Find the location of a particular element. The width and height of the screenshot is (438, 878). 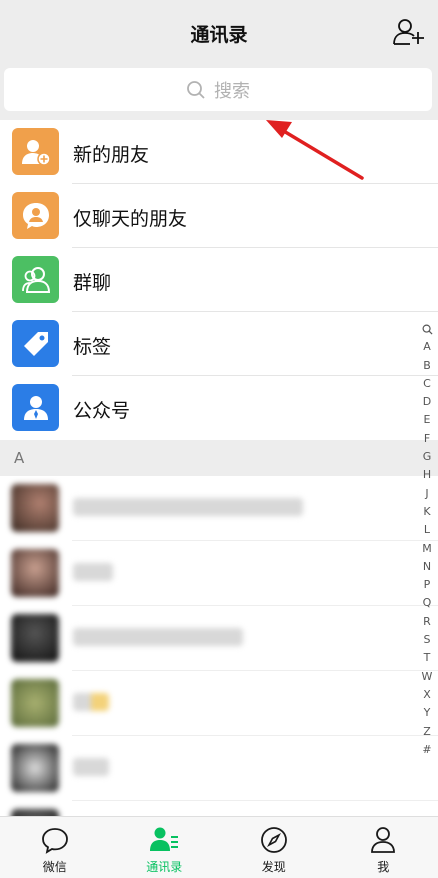

tab-me: 我 is located at coordinates (383, 847).